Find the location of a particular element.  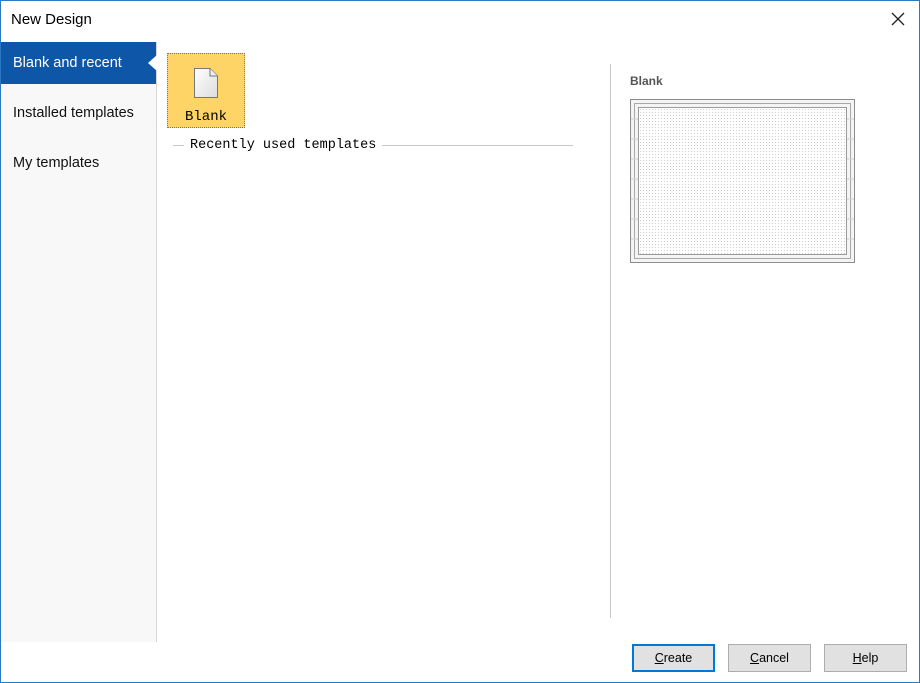

preview-thumbnail is located at coordinates (743, 184).